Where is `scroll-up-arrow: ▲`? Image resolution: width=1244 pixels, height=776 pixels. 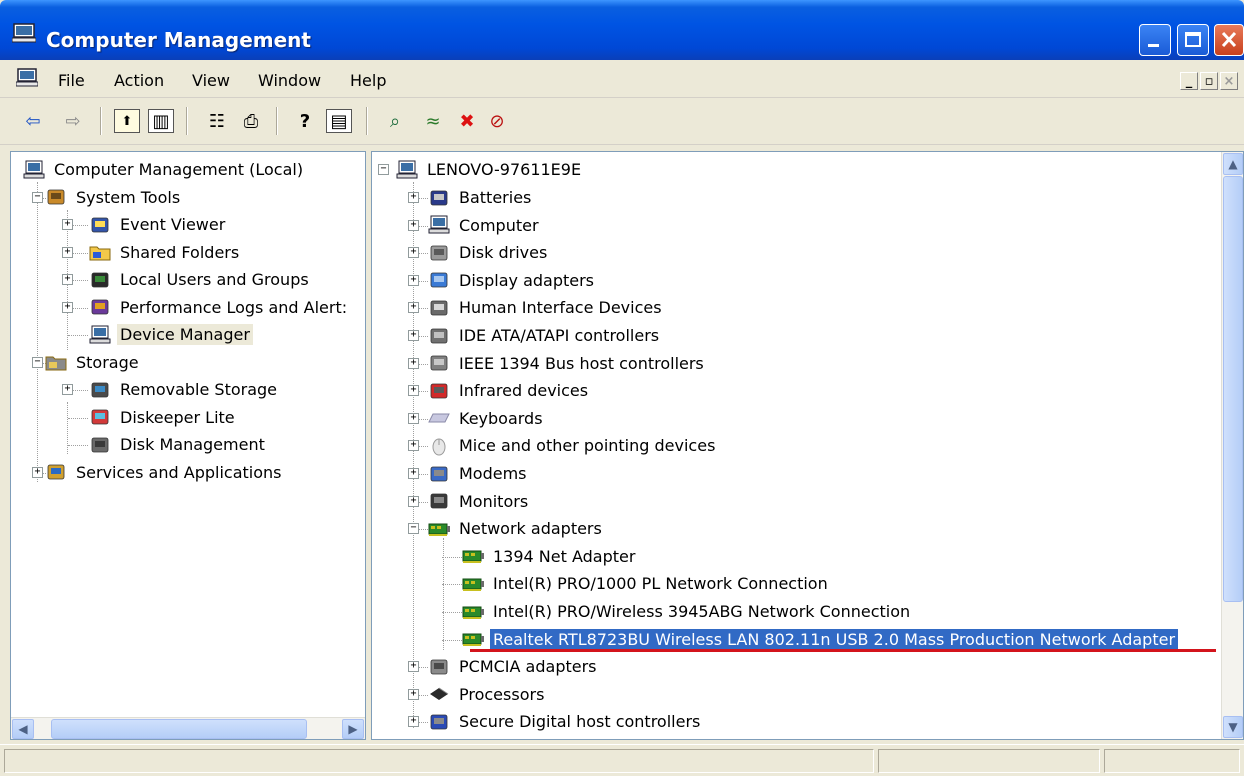
scroll-up-arrow: ▲ is located at coordinates (1233, 164).